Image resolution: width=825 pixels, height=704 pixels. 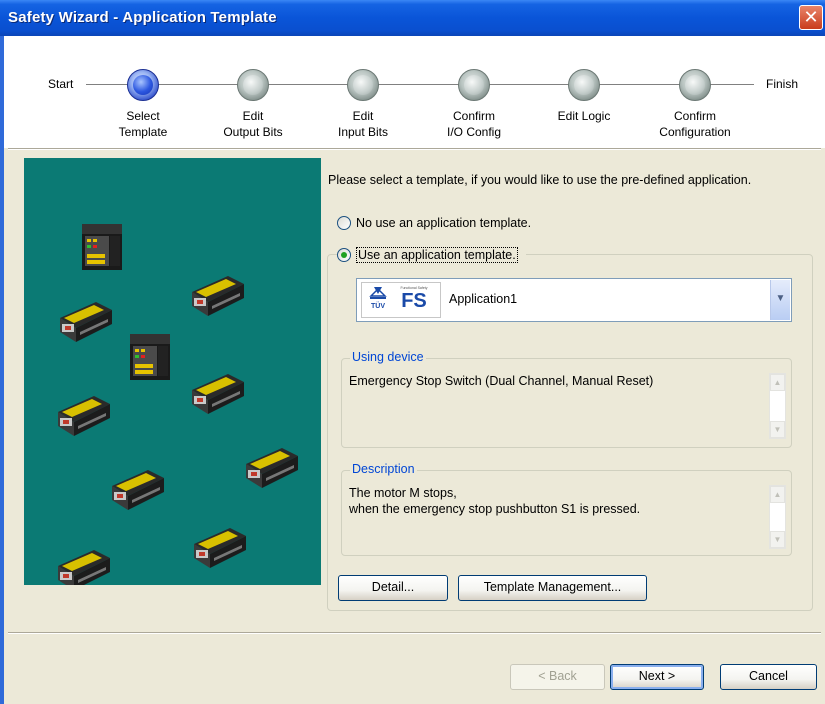 What do you see at coordinates (414, 301) in the screenshot?
I see `logo-right-text: FS` at bounding box center [414, 301].